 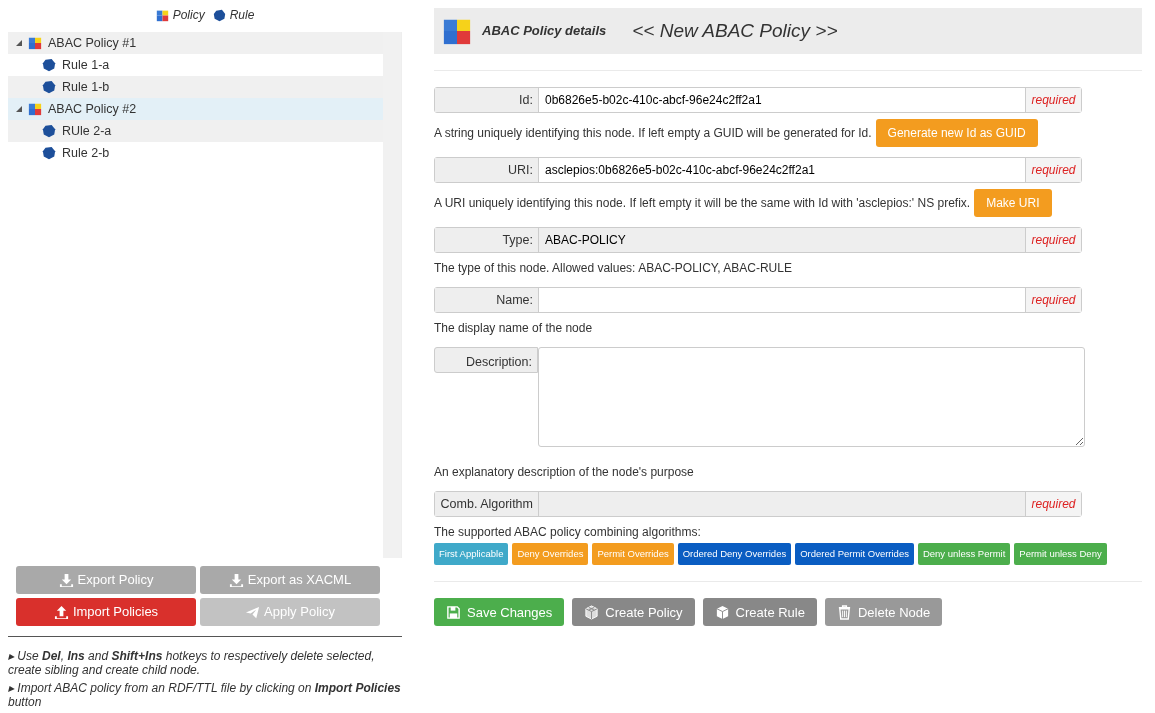 What do you see at coordinates (195, 65) in the screenshot?
I see `tree-item: Rule 1-a` at bounding box center [195, 65].